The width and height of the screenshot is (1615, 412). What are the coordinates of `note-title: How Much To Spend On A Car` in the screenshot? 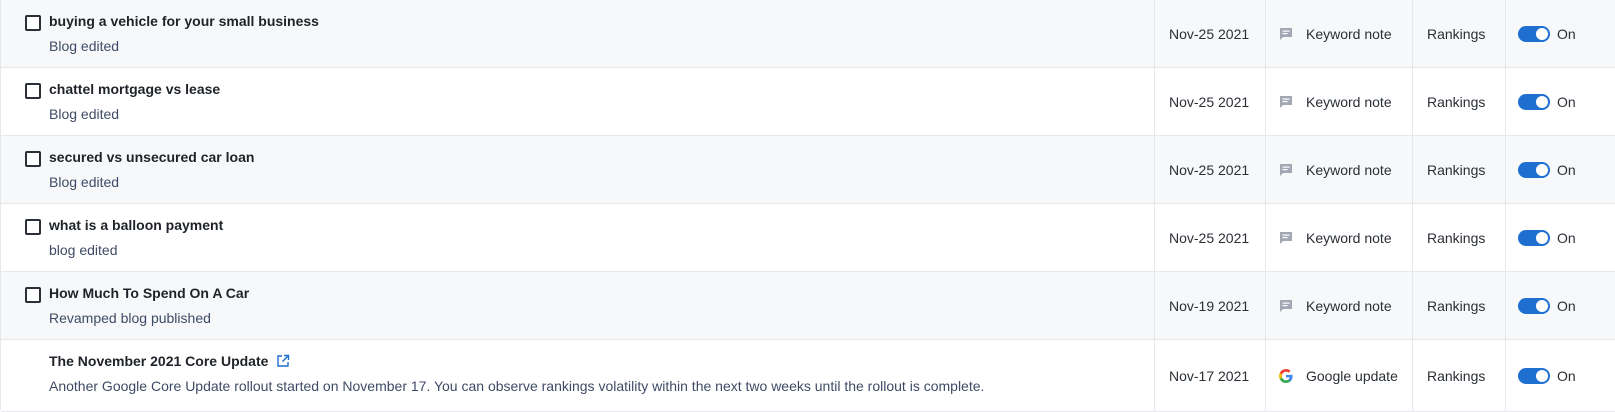 It's located at (149, 293).